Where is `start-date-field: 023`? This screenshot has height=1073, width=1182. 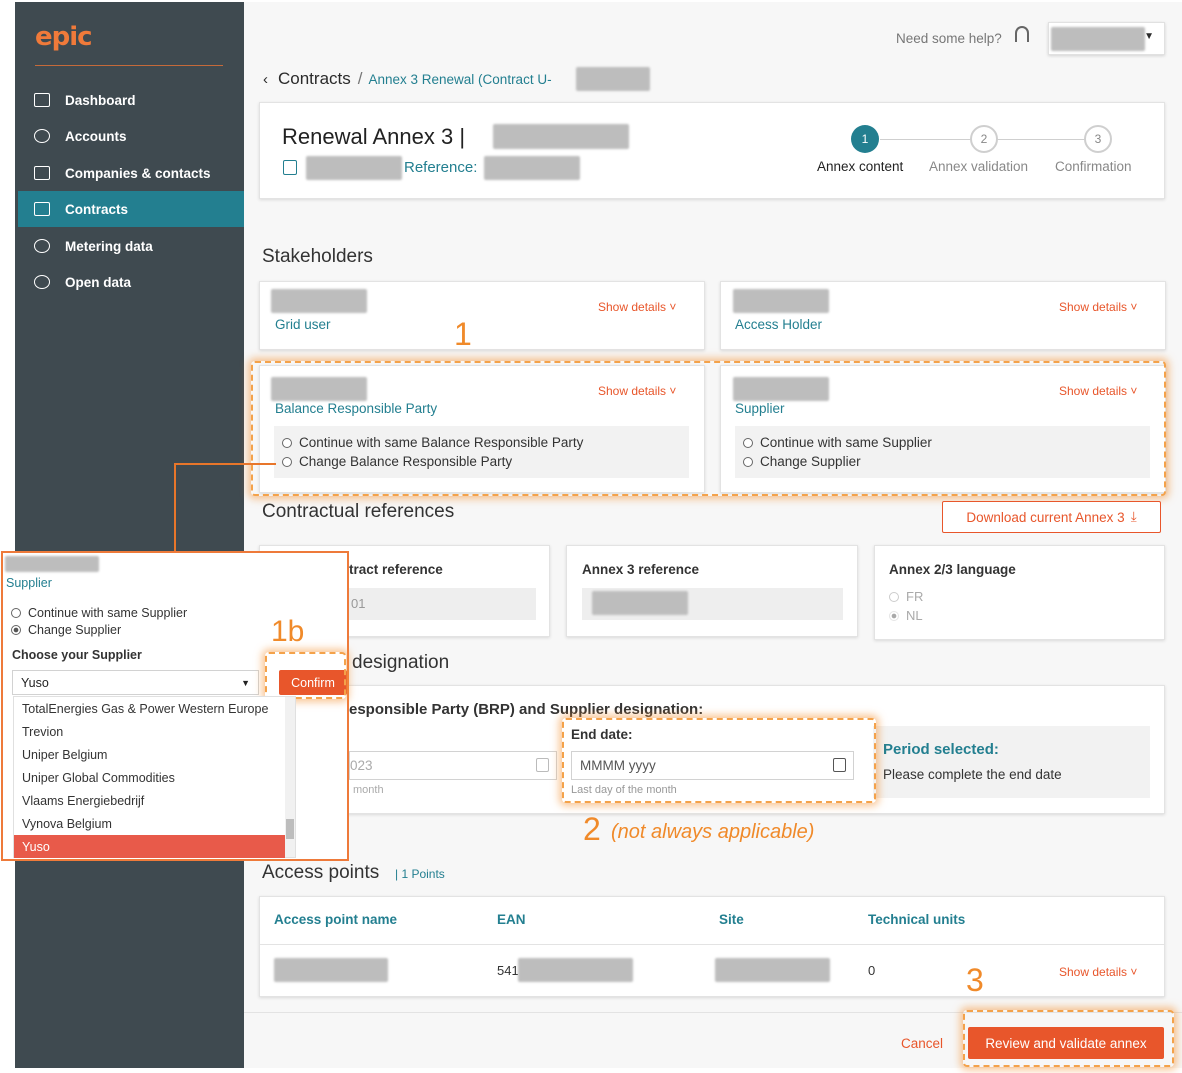
start-date-field: 023 is located at coordinates (453, 765).